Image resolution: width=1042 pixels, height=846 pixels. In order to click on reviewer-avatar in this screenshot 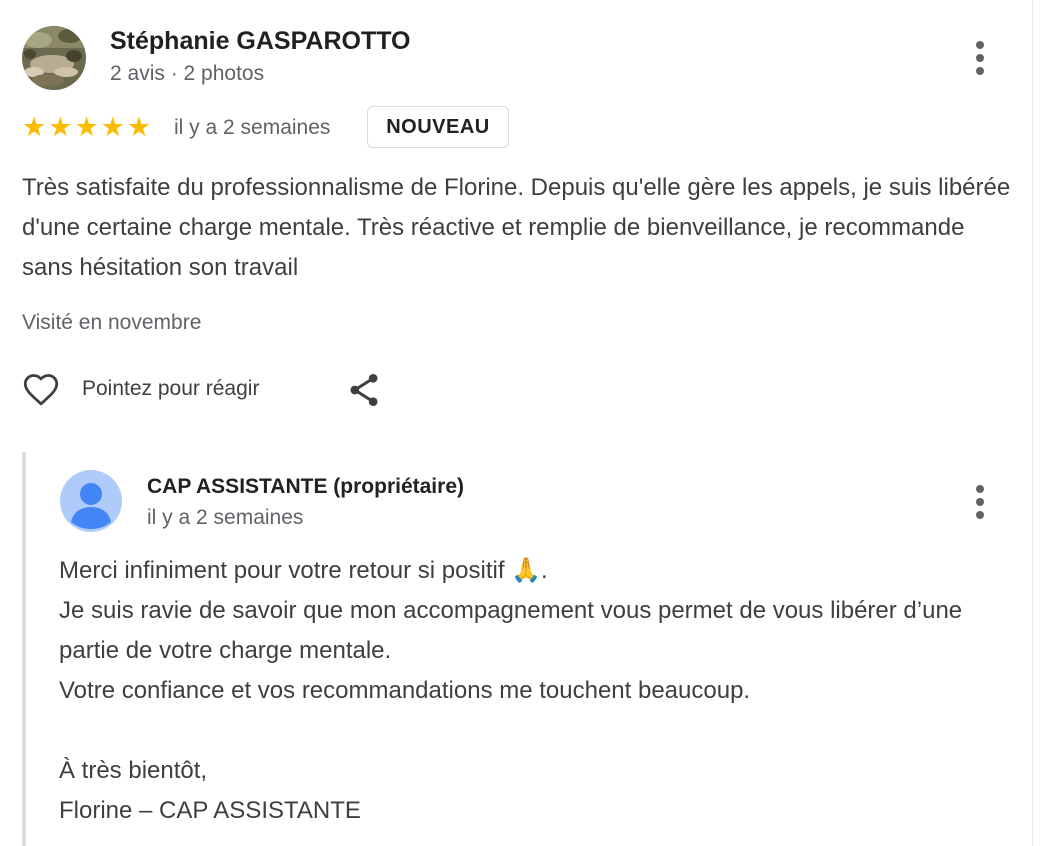, I will do `click(54, 58)`.